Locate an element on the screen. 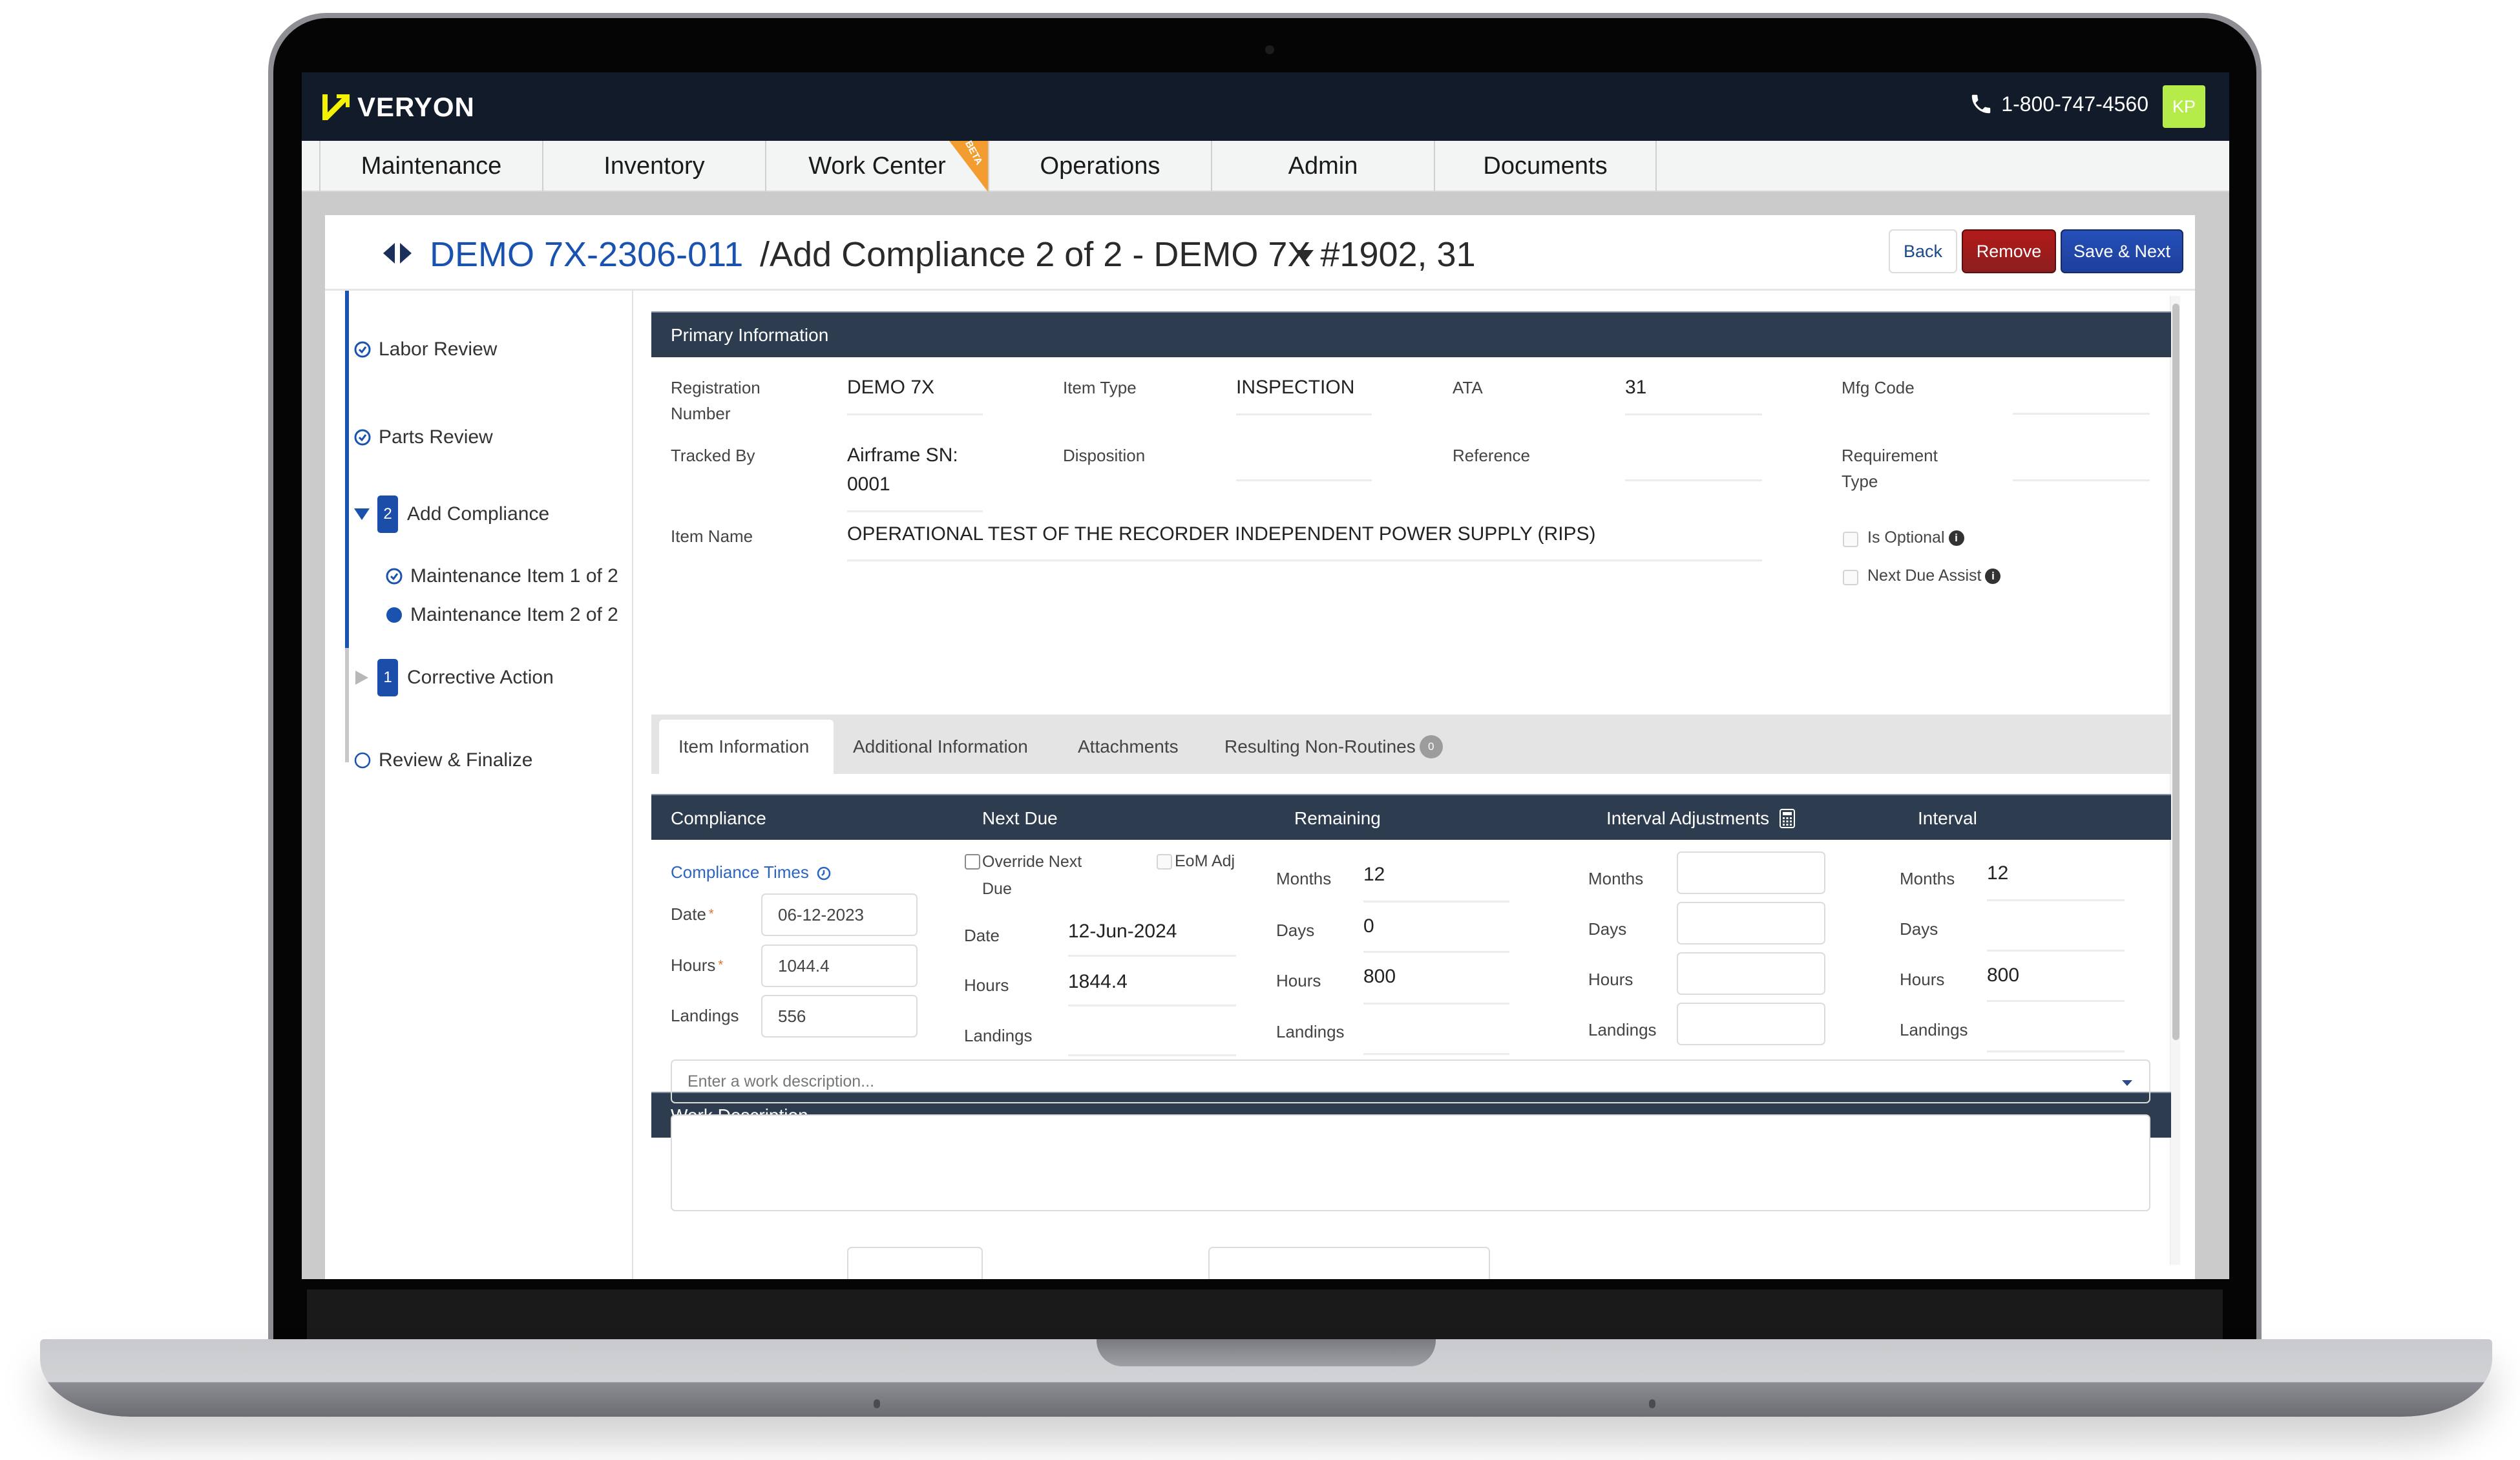 The width and height of the screenshot is (2520, 1460). back-button: Back is located at coordinates (1923, 251).